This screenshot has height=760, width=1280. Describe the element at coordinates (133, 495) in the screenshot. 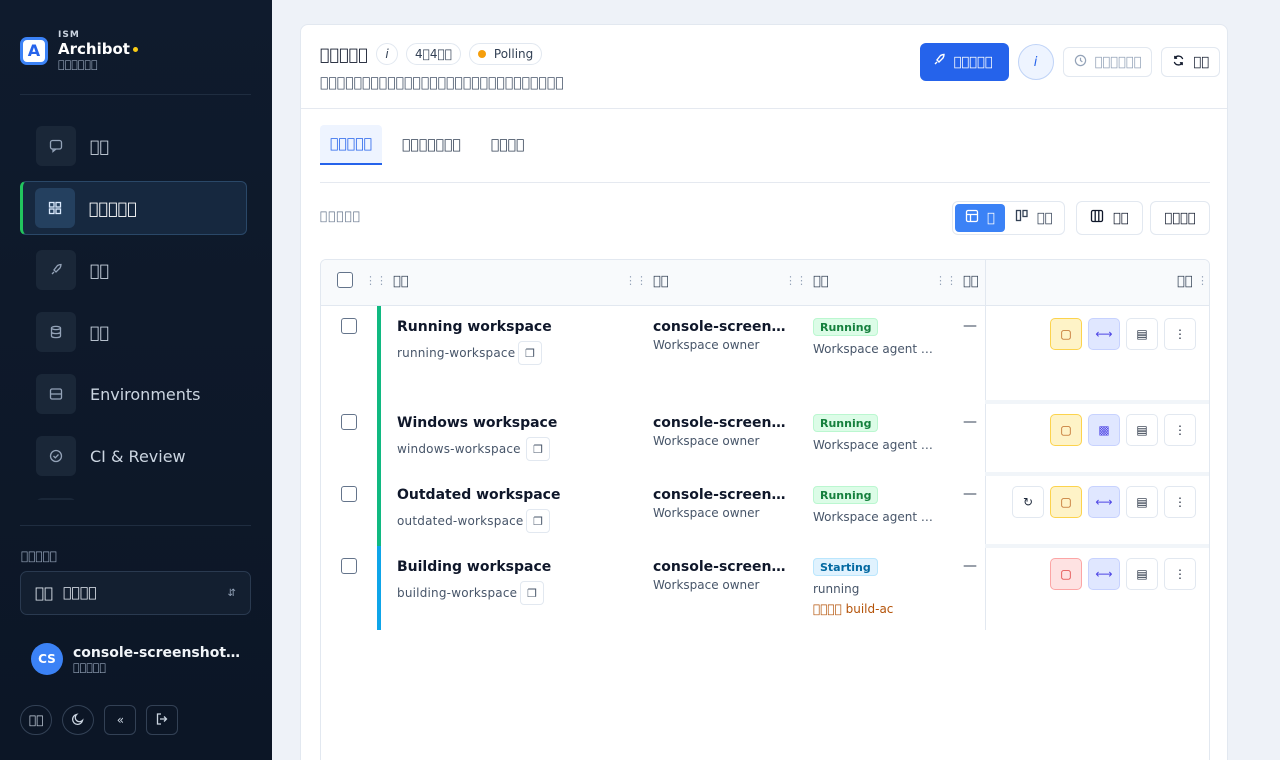

I see `sidebar-item-more` at that location.